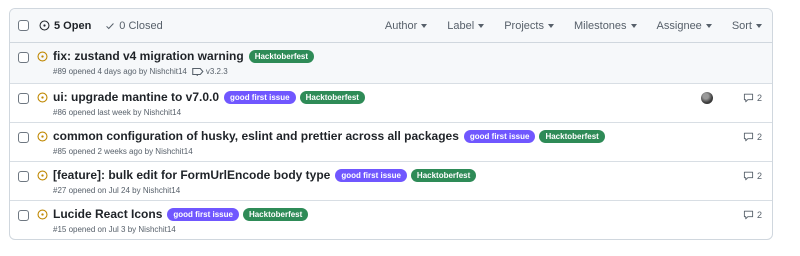  Describe the element at coordinates (107, 214) in the screenshot. I see `issue-title-link: Lucide React Icons` at that location.